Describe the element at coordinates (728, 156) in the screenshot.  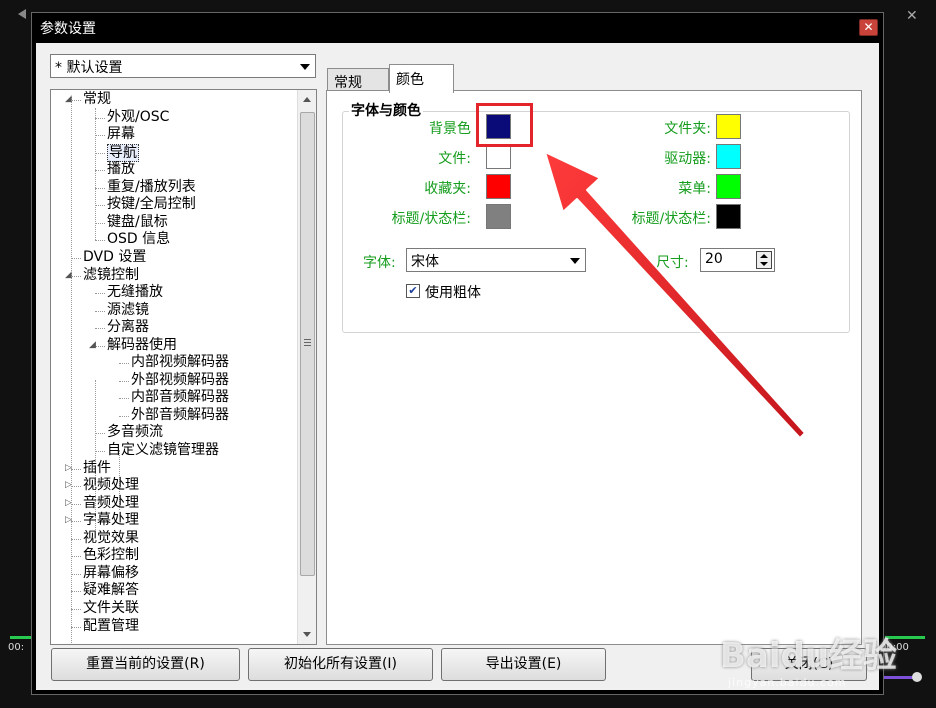
I see `drive-color-swatch` at that location.